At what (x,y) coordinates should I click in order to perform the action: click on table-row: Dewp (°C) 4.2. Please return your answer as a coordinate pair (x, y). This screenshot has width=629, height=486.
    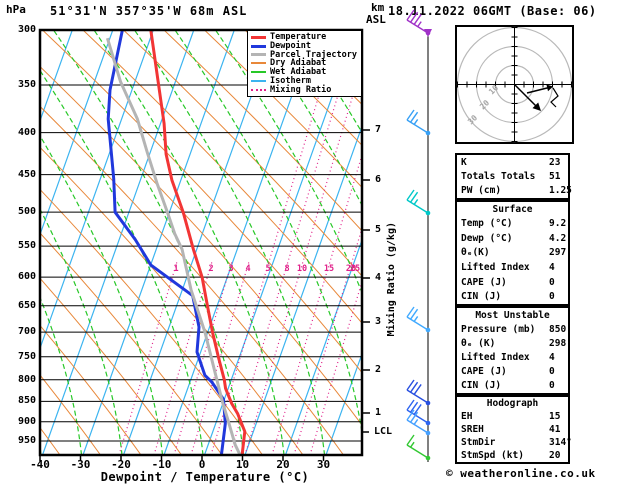
    Looking at the image, I should click on (512, 238).